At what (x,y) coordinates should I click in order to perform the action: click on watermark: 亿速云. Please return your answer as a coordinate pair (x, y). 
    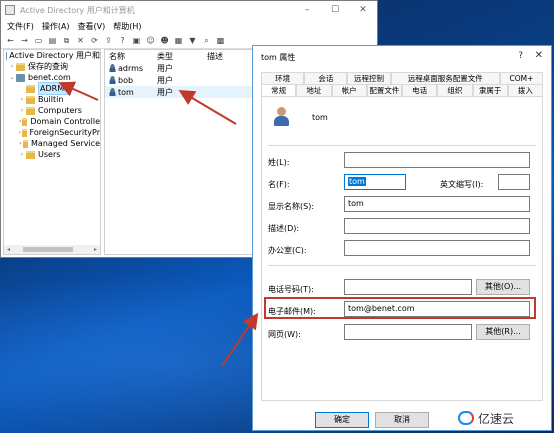
    Looking at the image, I should click on (502, 418).